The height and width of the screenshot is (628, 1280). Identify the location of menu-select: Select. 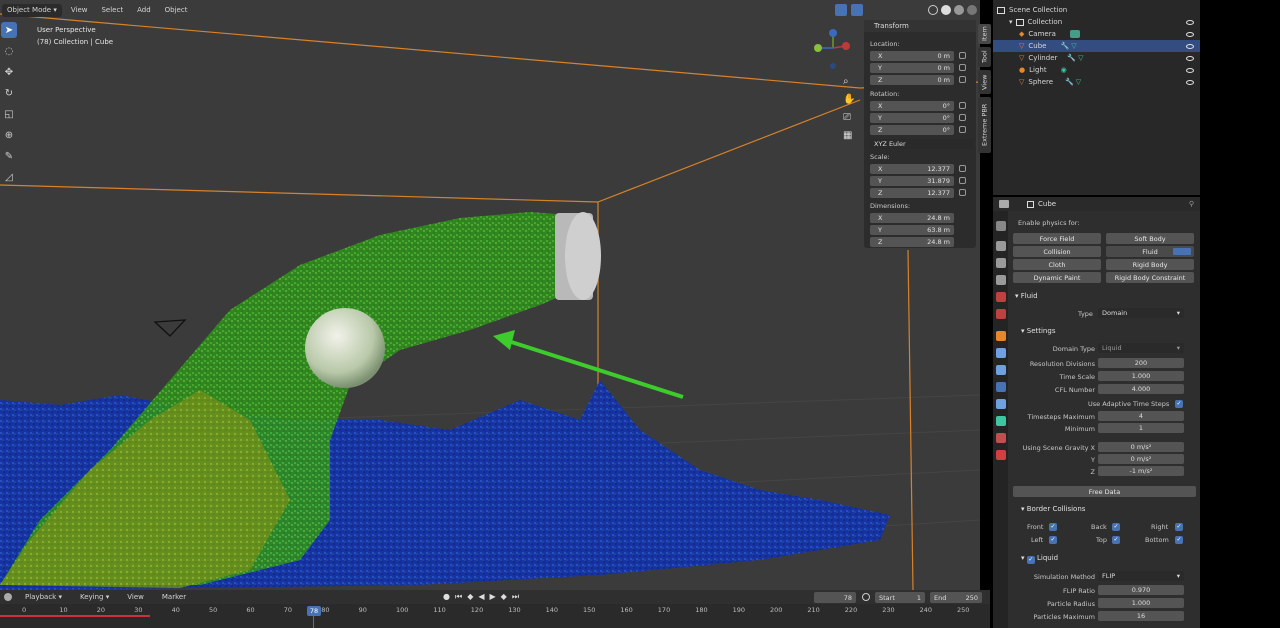
(112, 10).